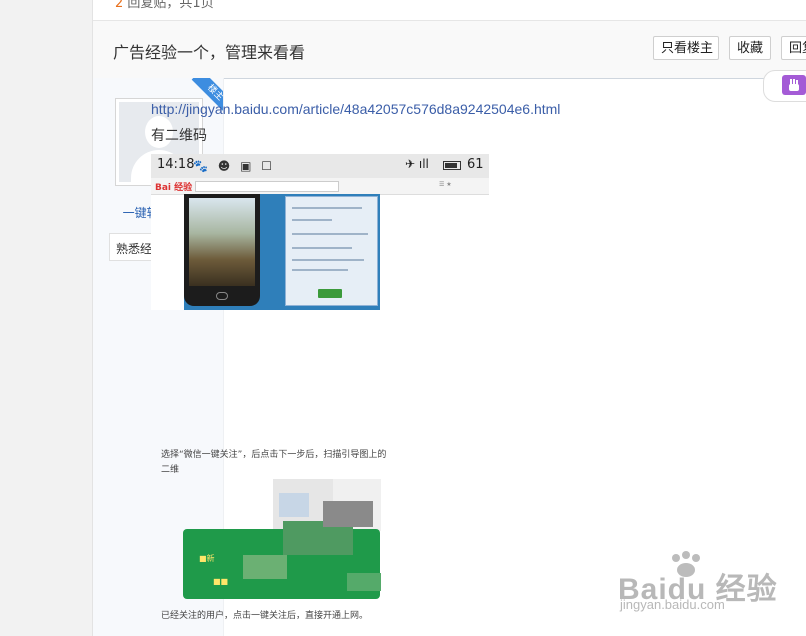  What do you see at coordinates (449, 49) in the screenshot?
I see `thread-title-bar: 广告经验一个，管理来看看 只看楼主 收藏 回复` at bounding box center [449, 49].